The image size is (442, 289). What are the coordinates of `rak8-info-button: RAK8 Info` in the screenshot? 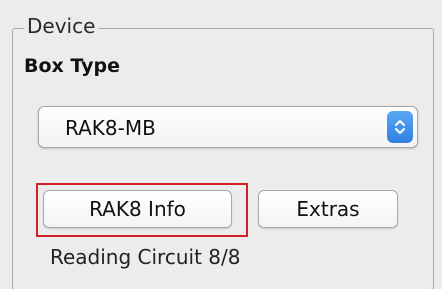 It's located at (137, 209).